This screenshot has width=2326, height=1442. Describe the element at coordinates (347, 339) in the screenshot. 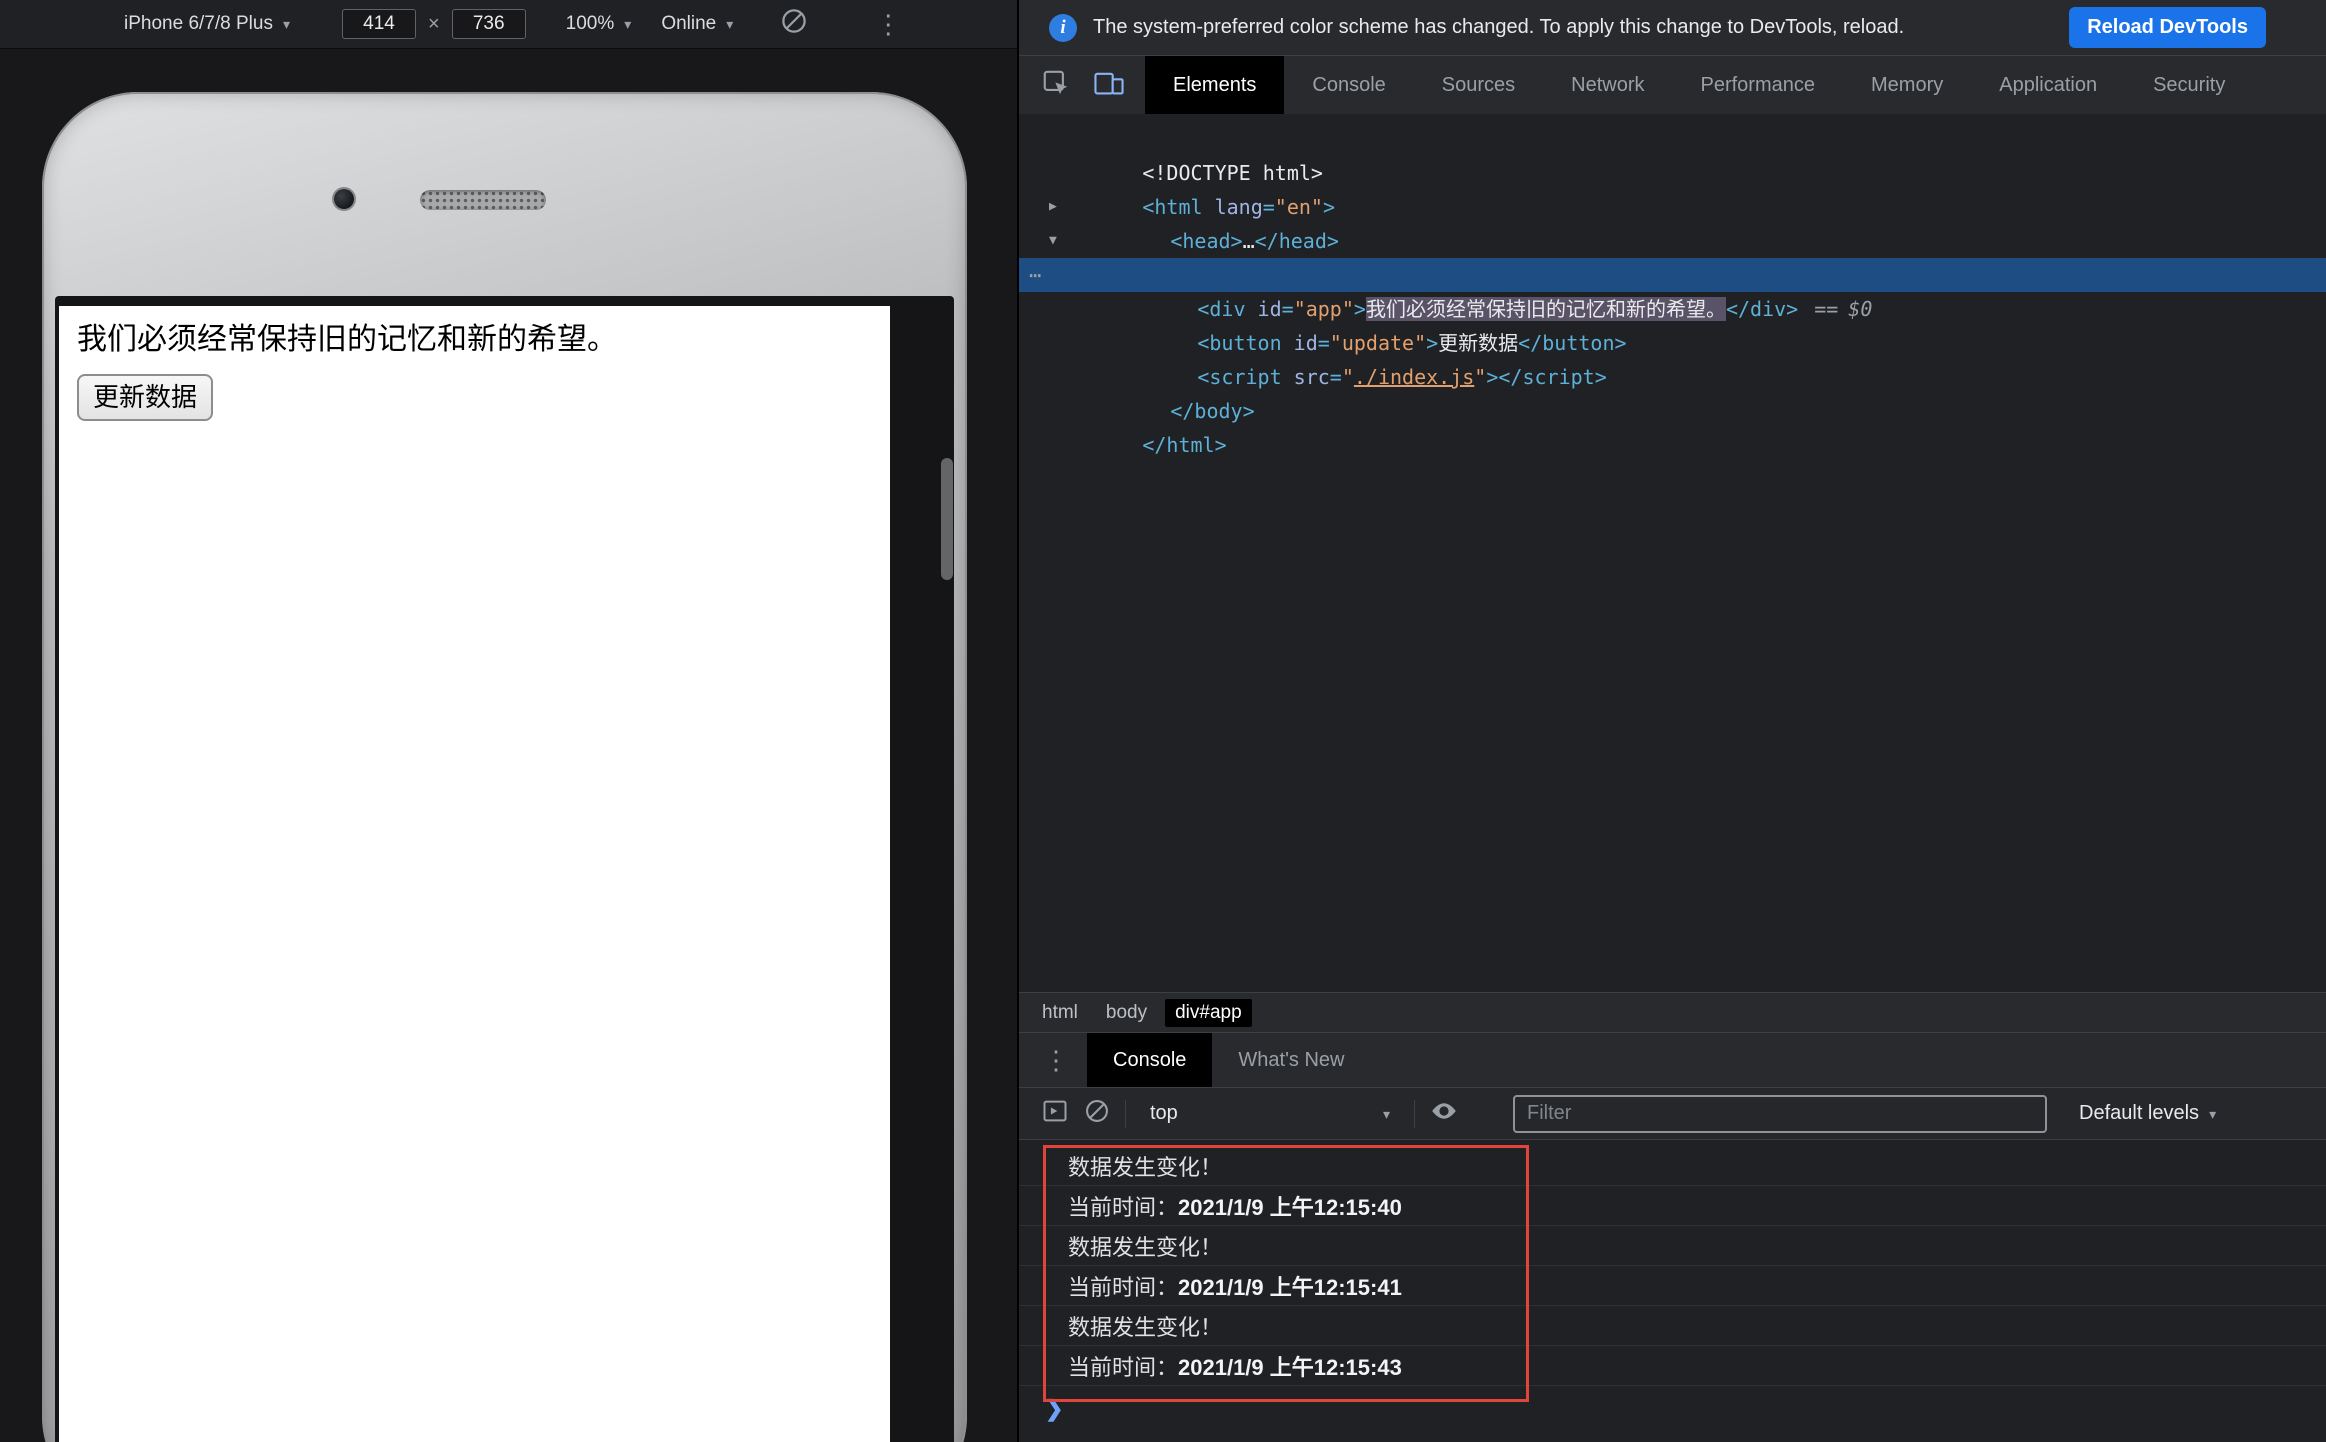

I see `page-text: 我们必须经常保持旧的记忆和新的希望。` at that location.